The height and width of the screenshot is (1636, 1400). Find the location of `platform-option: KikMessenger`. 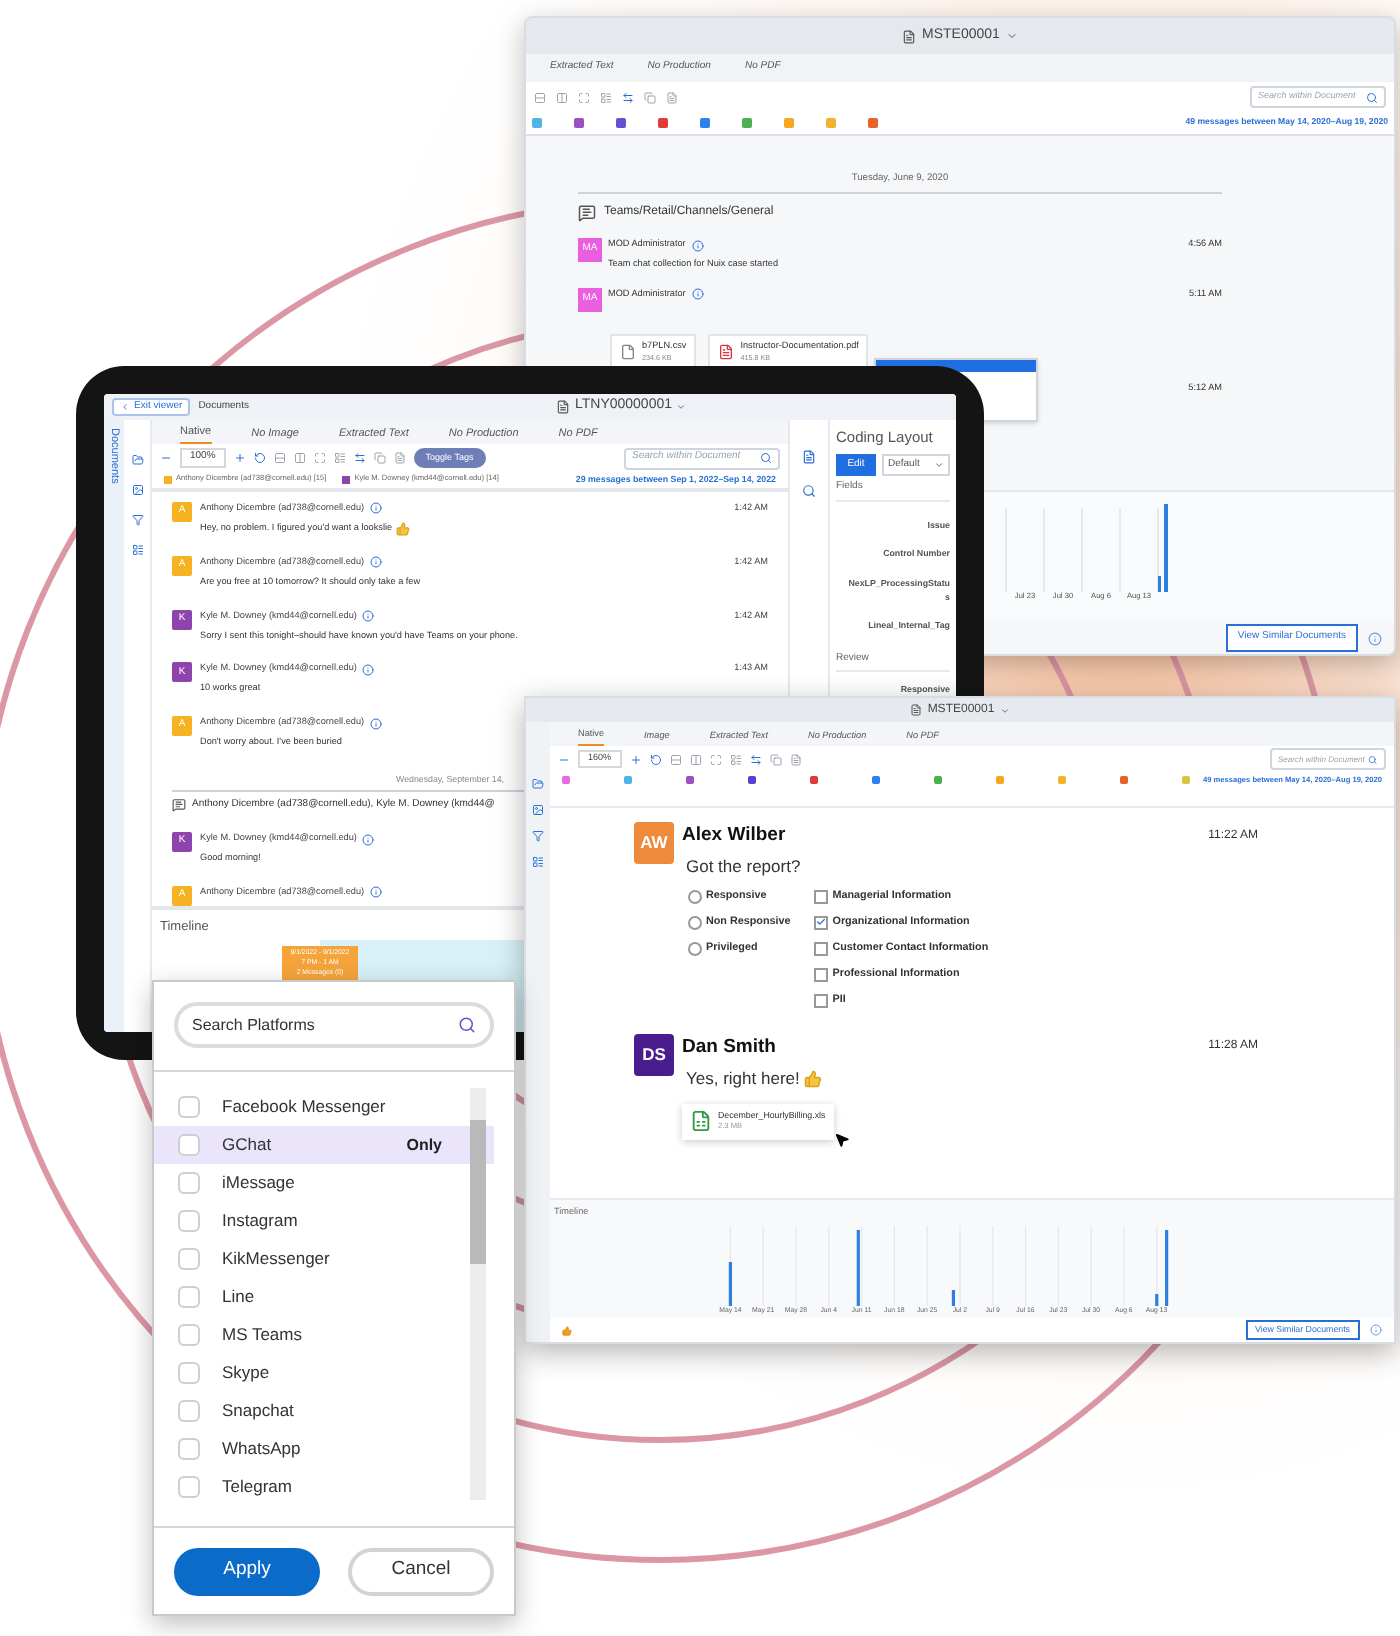

platform-option: KikMessenger is located at coordinates (324, 1259).